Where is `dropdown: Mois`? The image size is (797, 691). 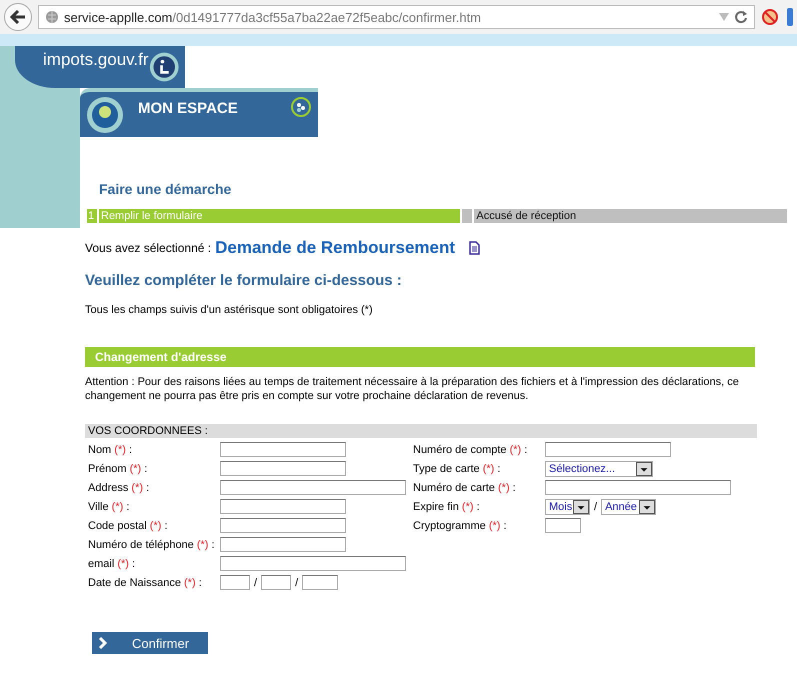 dropdown: Mois is located at coordinates (567, 506).